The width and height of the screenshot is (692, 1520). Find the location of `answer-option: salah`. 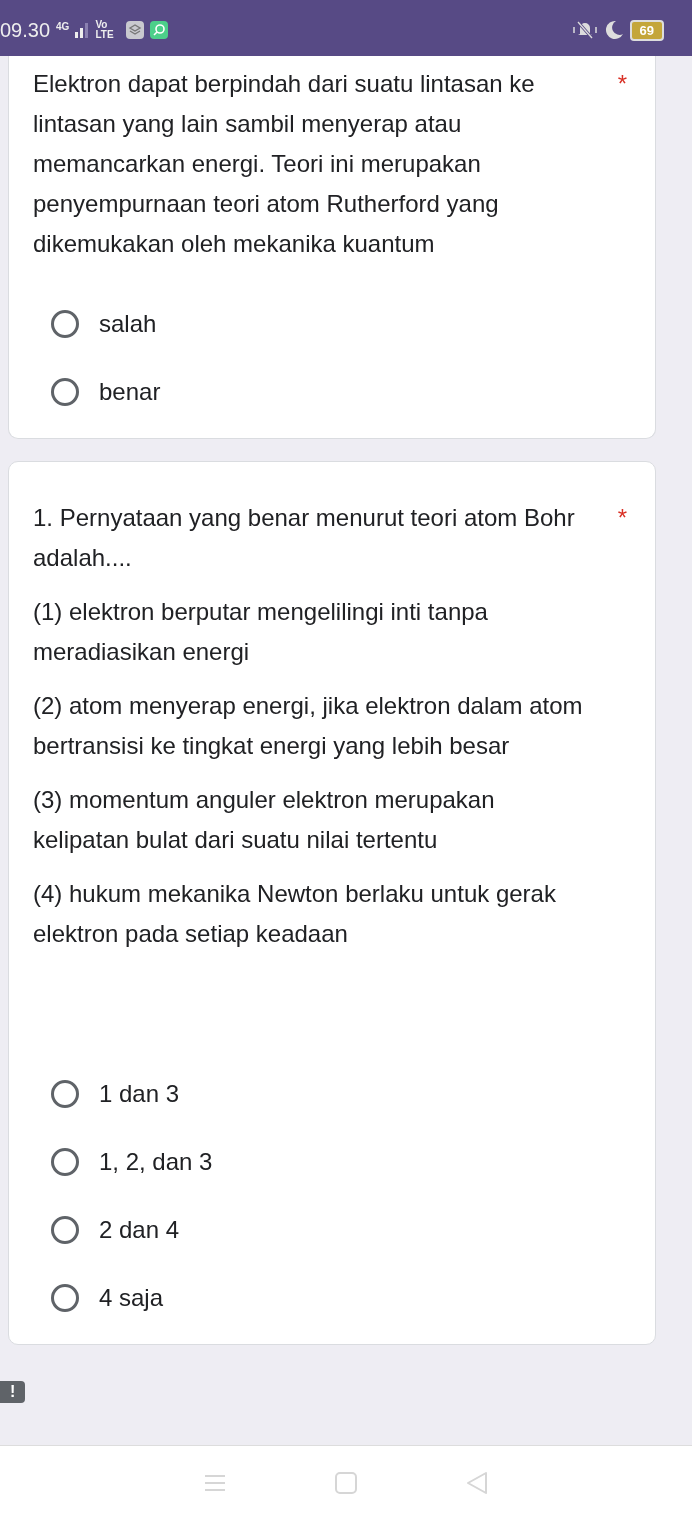

answer-option: salah is located at coordinates (95, 324).